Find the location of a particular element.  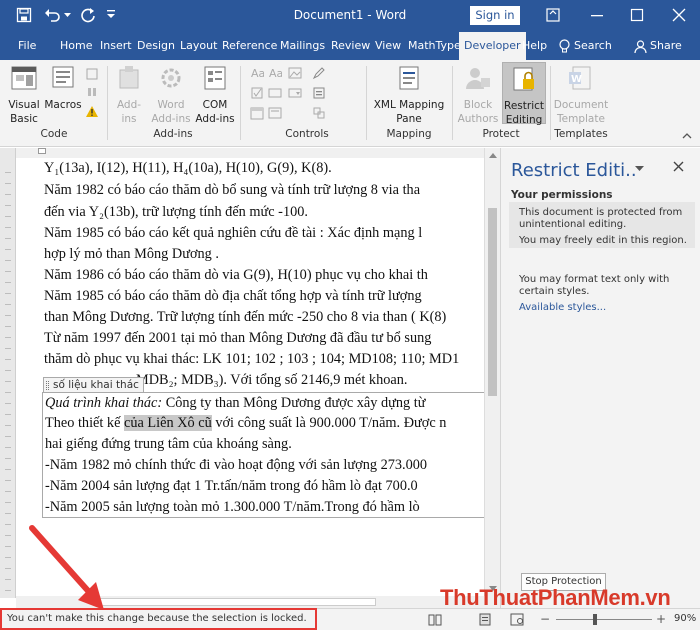

tab-layout: Layout is located at coordinates (198, 46).